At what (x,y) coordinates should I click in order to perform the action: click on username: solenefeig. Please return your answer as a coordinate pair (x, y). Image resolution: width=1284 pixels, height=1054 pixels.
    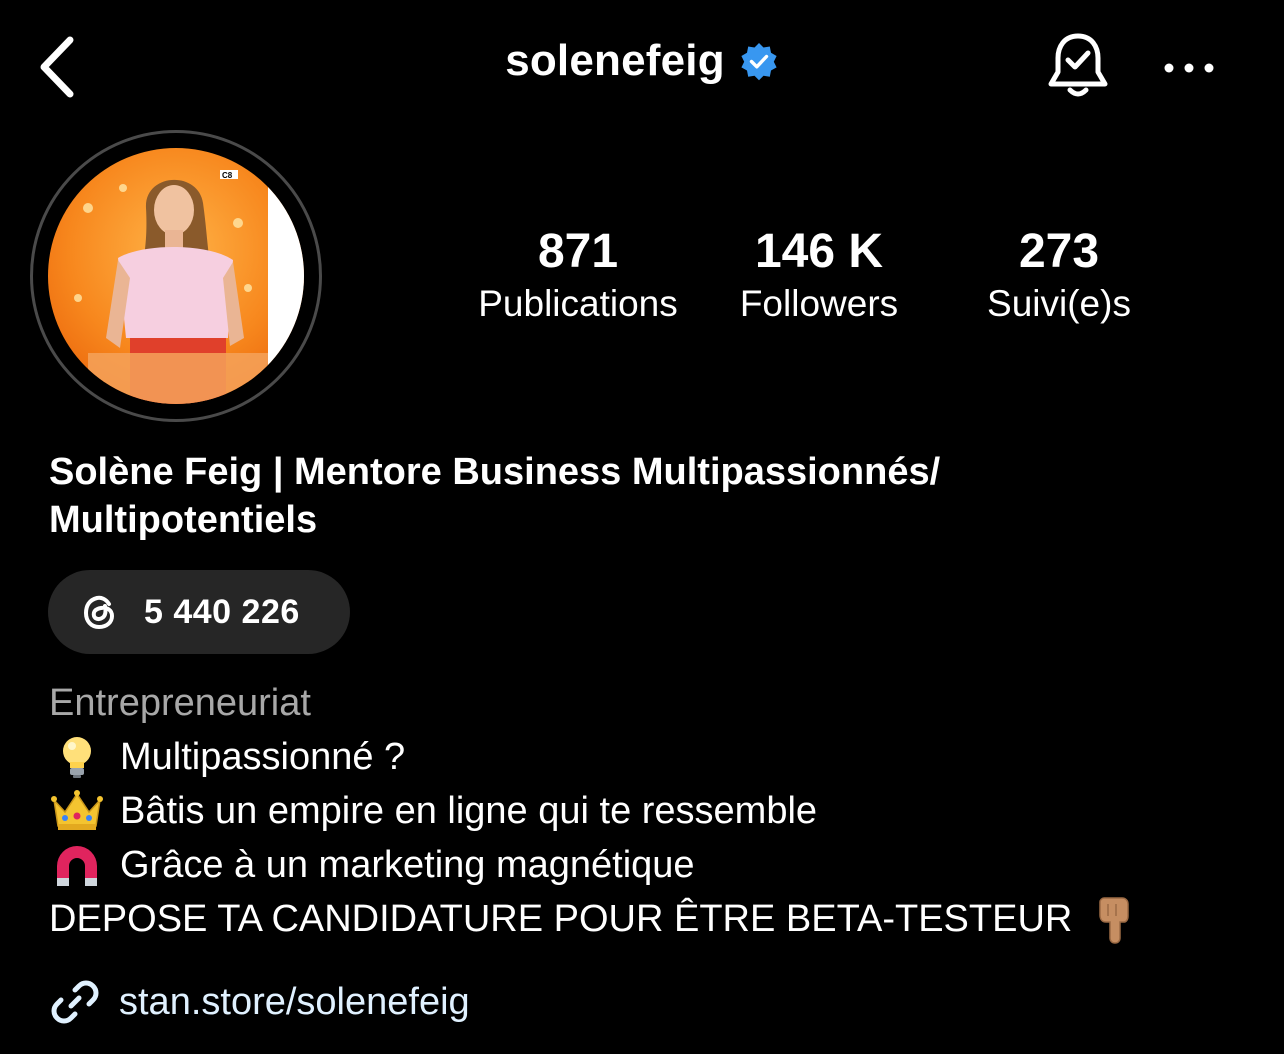
    Looking at the image, I should click on (615, 60).